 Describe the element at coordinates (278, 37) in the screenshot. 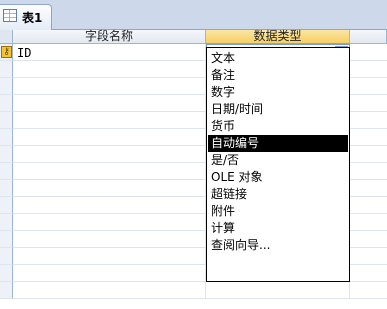

I see `column-header-data-type: 数据类型` at that location.